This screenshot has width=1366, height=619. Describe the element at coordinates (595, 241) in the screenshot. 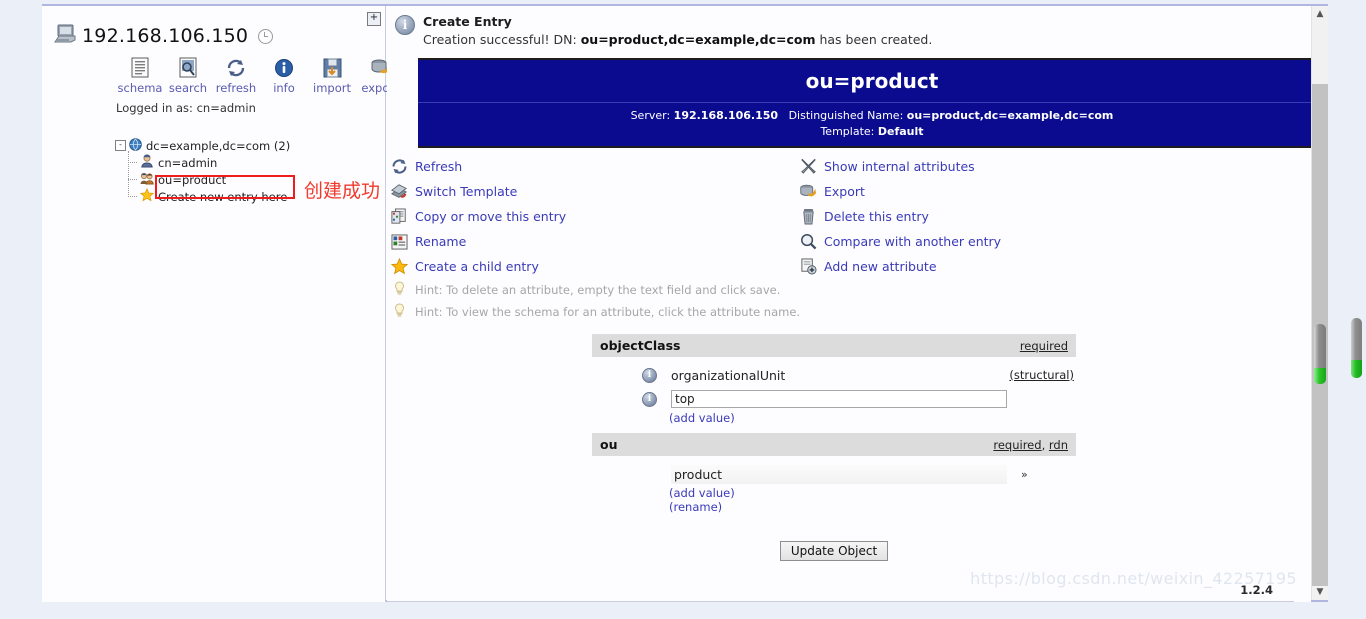

I see `action-rename: Rename` at that location.